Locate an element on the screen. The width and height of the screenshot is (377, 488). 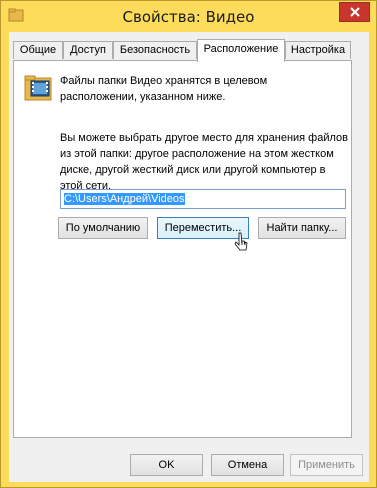
video-folder-icon is located at coordinates (38, 88).